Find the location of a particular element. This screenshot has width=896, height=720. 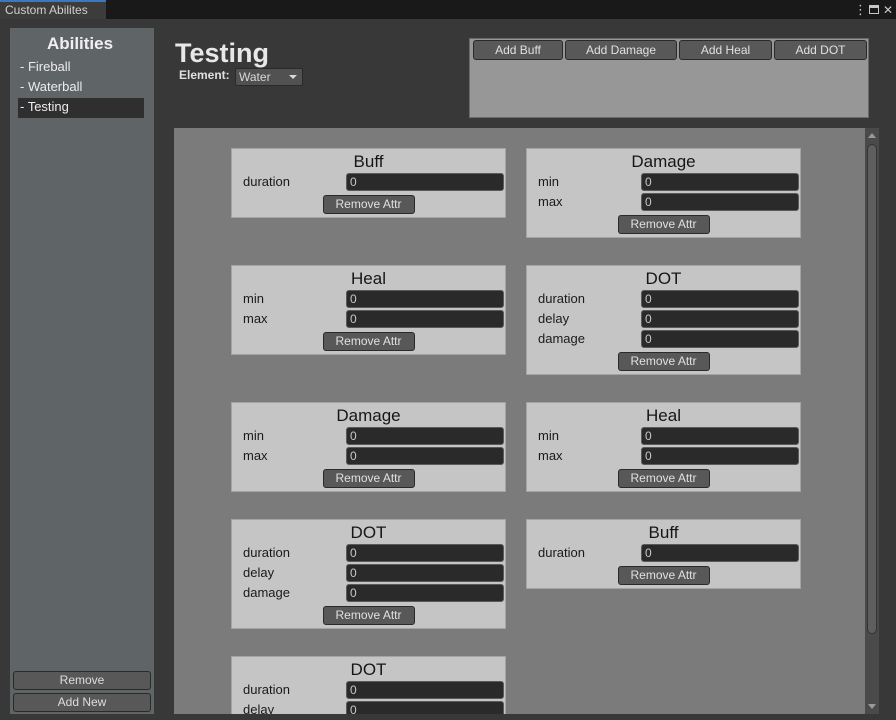

attribute-card-heal: Heal min 0 max 0 Remove Attr is located at coordinates (663, 447).